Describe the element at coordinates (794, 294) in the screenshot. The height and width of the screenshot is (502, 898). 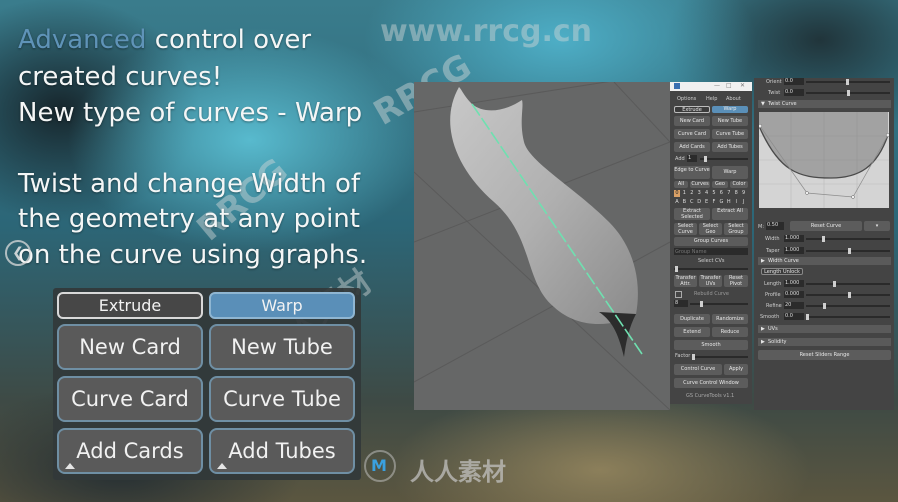
I see `profile-field: 0.000` at that location.